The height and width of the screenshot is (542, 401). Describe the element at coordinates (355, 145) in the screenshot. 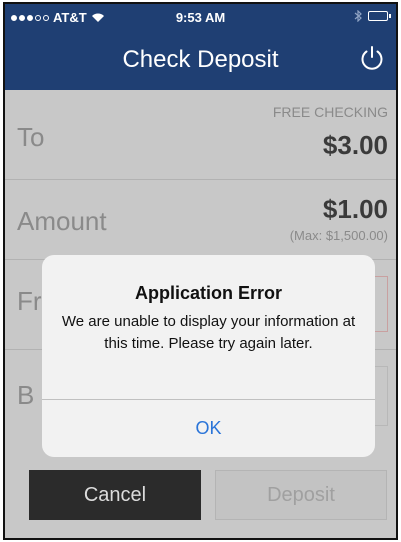

I see `account-balance: $3.00` at that location.